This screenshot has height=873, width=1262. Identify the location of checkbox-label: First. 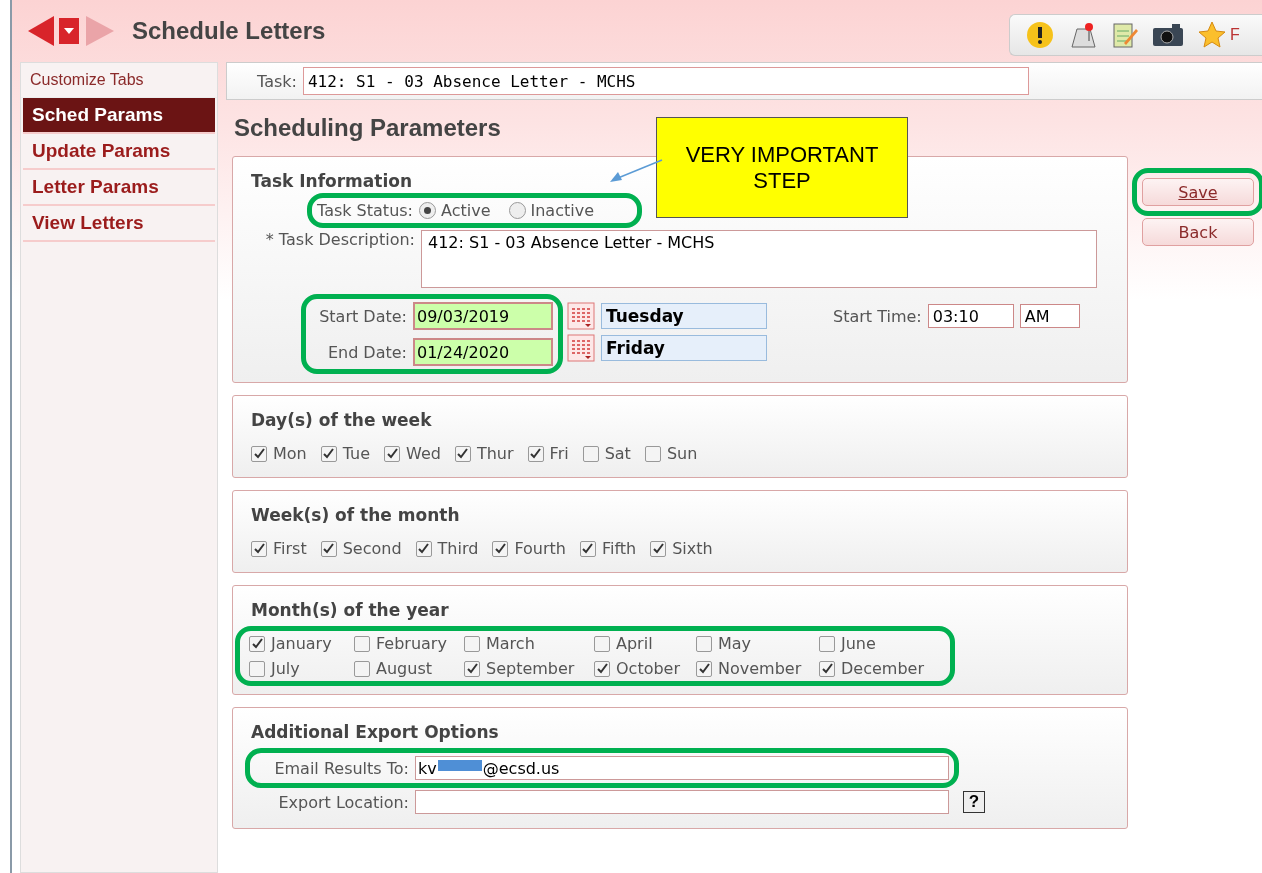
(290, 548).